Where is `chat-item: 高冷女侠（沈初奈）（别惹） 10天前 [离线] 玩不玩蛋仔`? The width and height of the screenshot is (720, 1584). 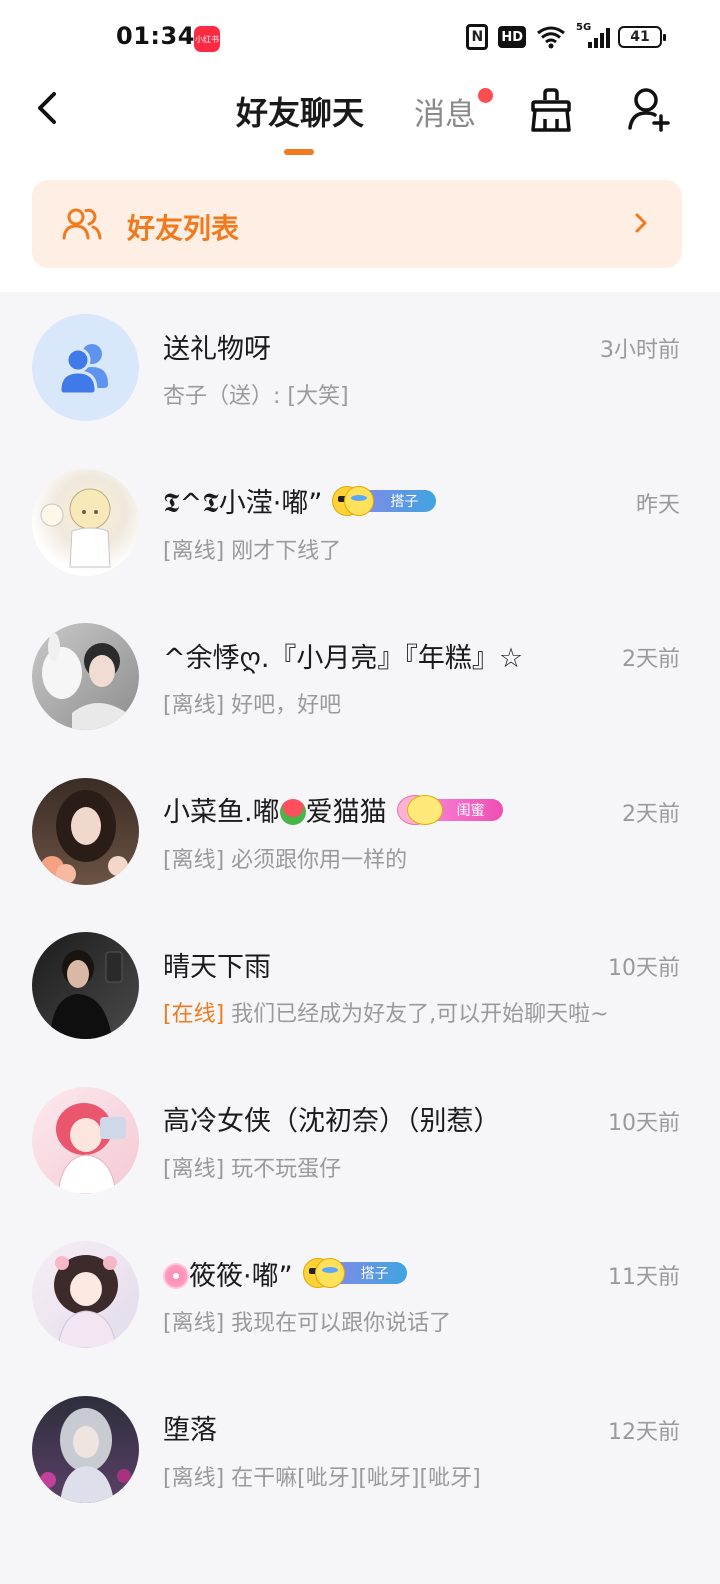 chat-item: 高冷女侠（沈初奈）（别惹） 10天前 [离线] 玩不玩蛋仔 is located at coordinates (360, 1142).